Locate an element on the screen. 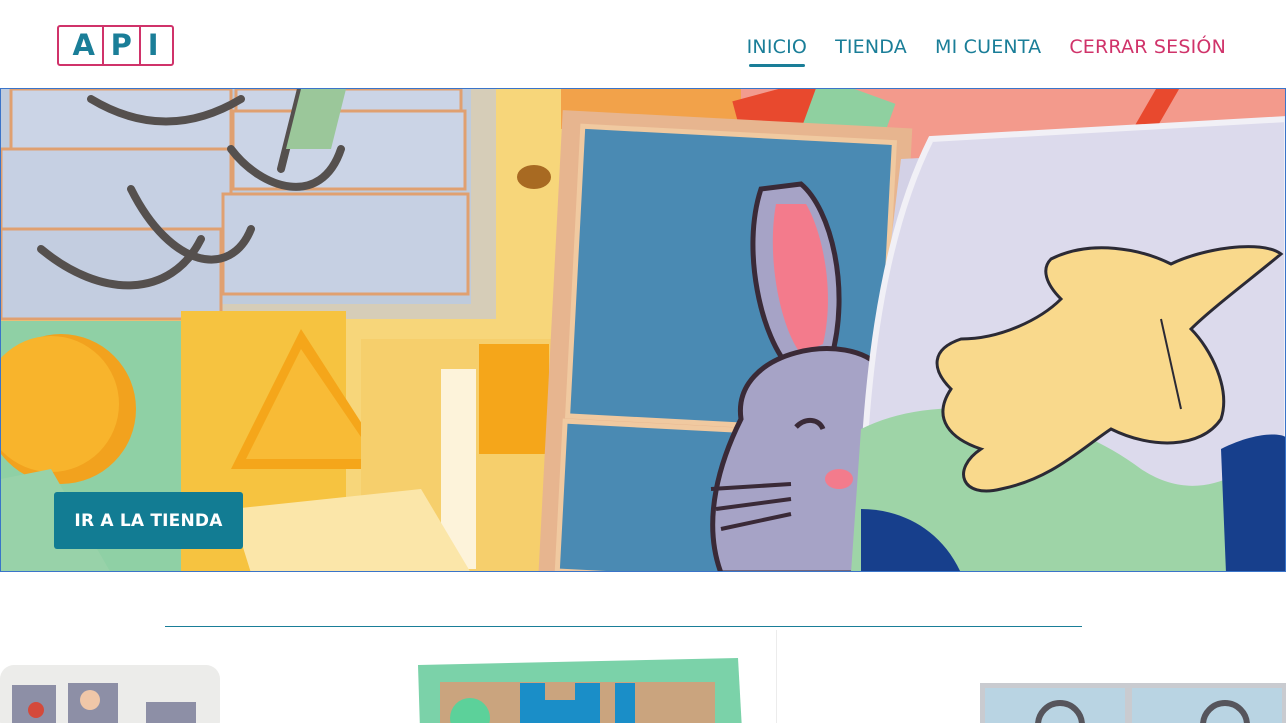 The width and height of the screenshot is (1286, 723). go-to-store-button: IR A LA TIENDA is located at coordinates (148, 520).